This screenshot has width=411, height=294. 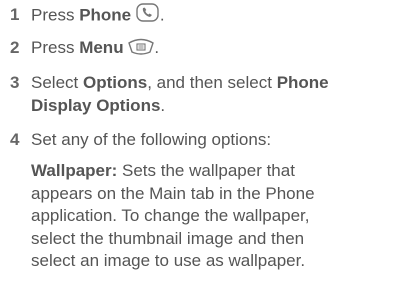 What do you see at coordinates (141, 49) in the screenshot?
I see `menu-key-icon` at bounding box center [141, 49].